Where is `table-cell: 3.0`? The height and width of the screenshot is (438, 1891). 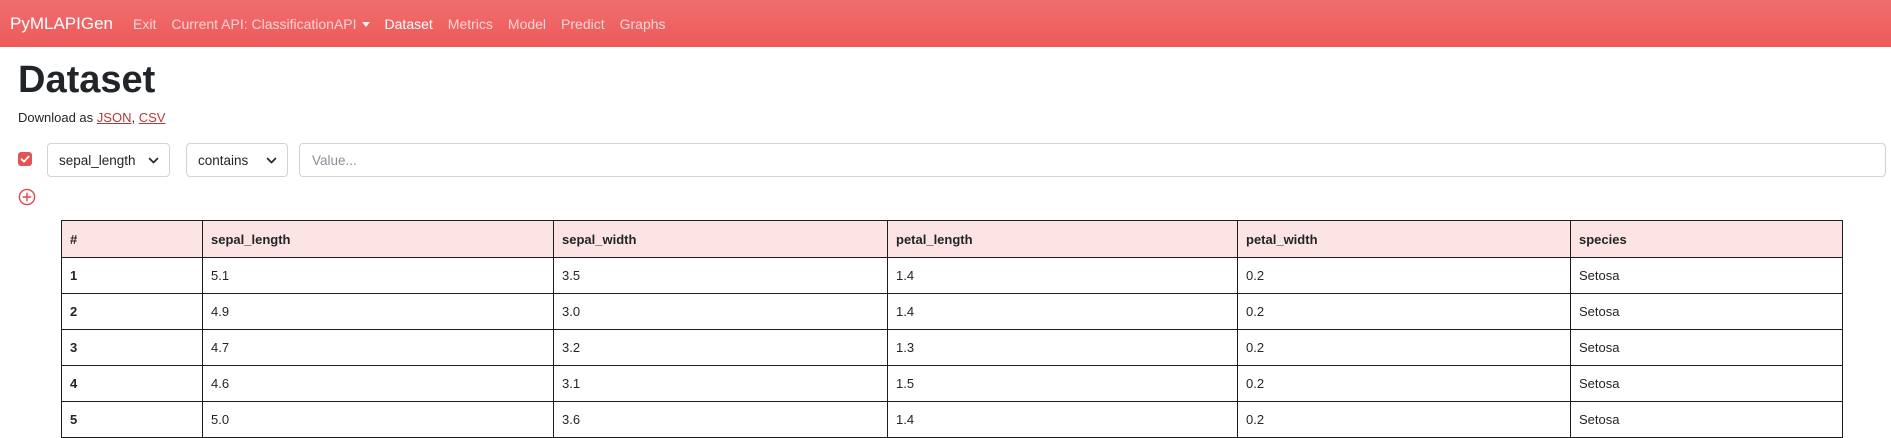
table-cell: 3.0 is located at coordinates (720, 311).